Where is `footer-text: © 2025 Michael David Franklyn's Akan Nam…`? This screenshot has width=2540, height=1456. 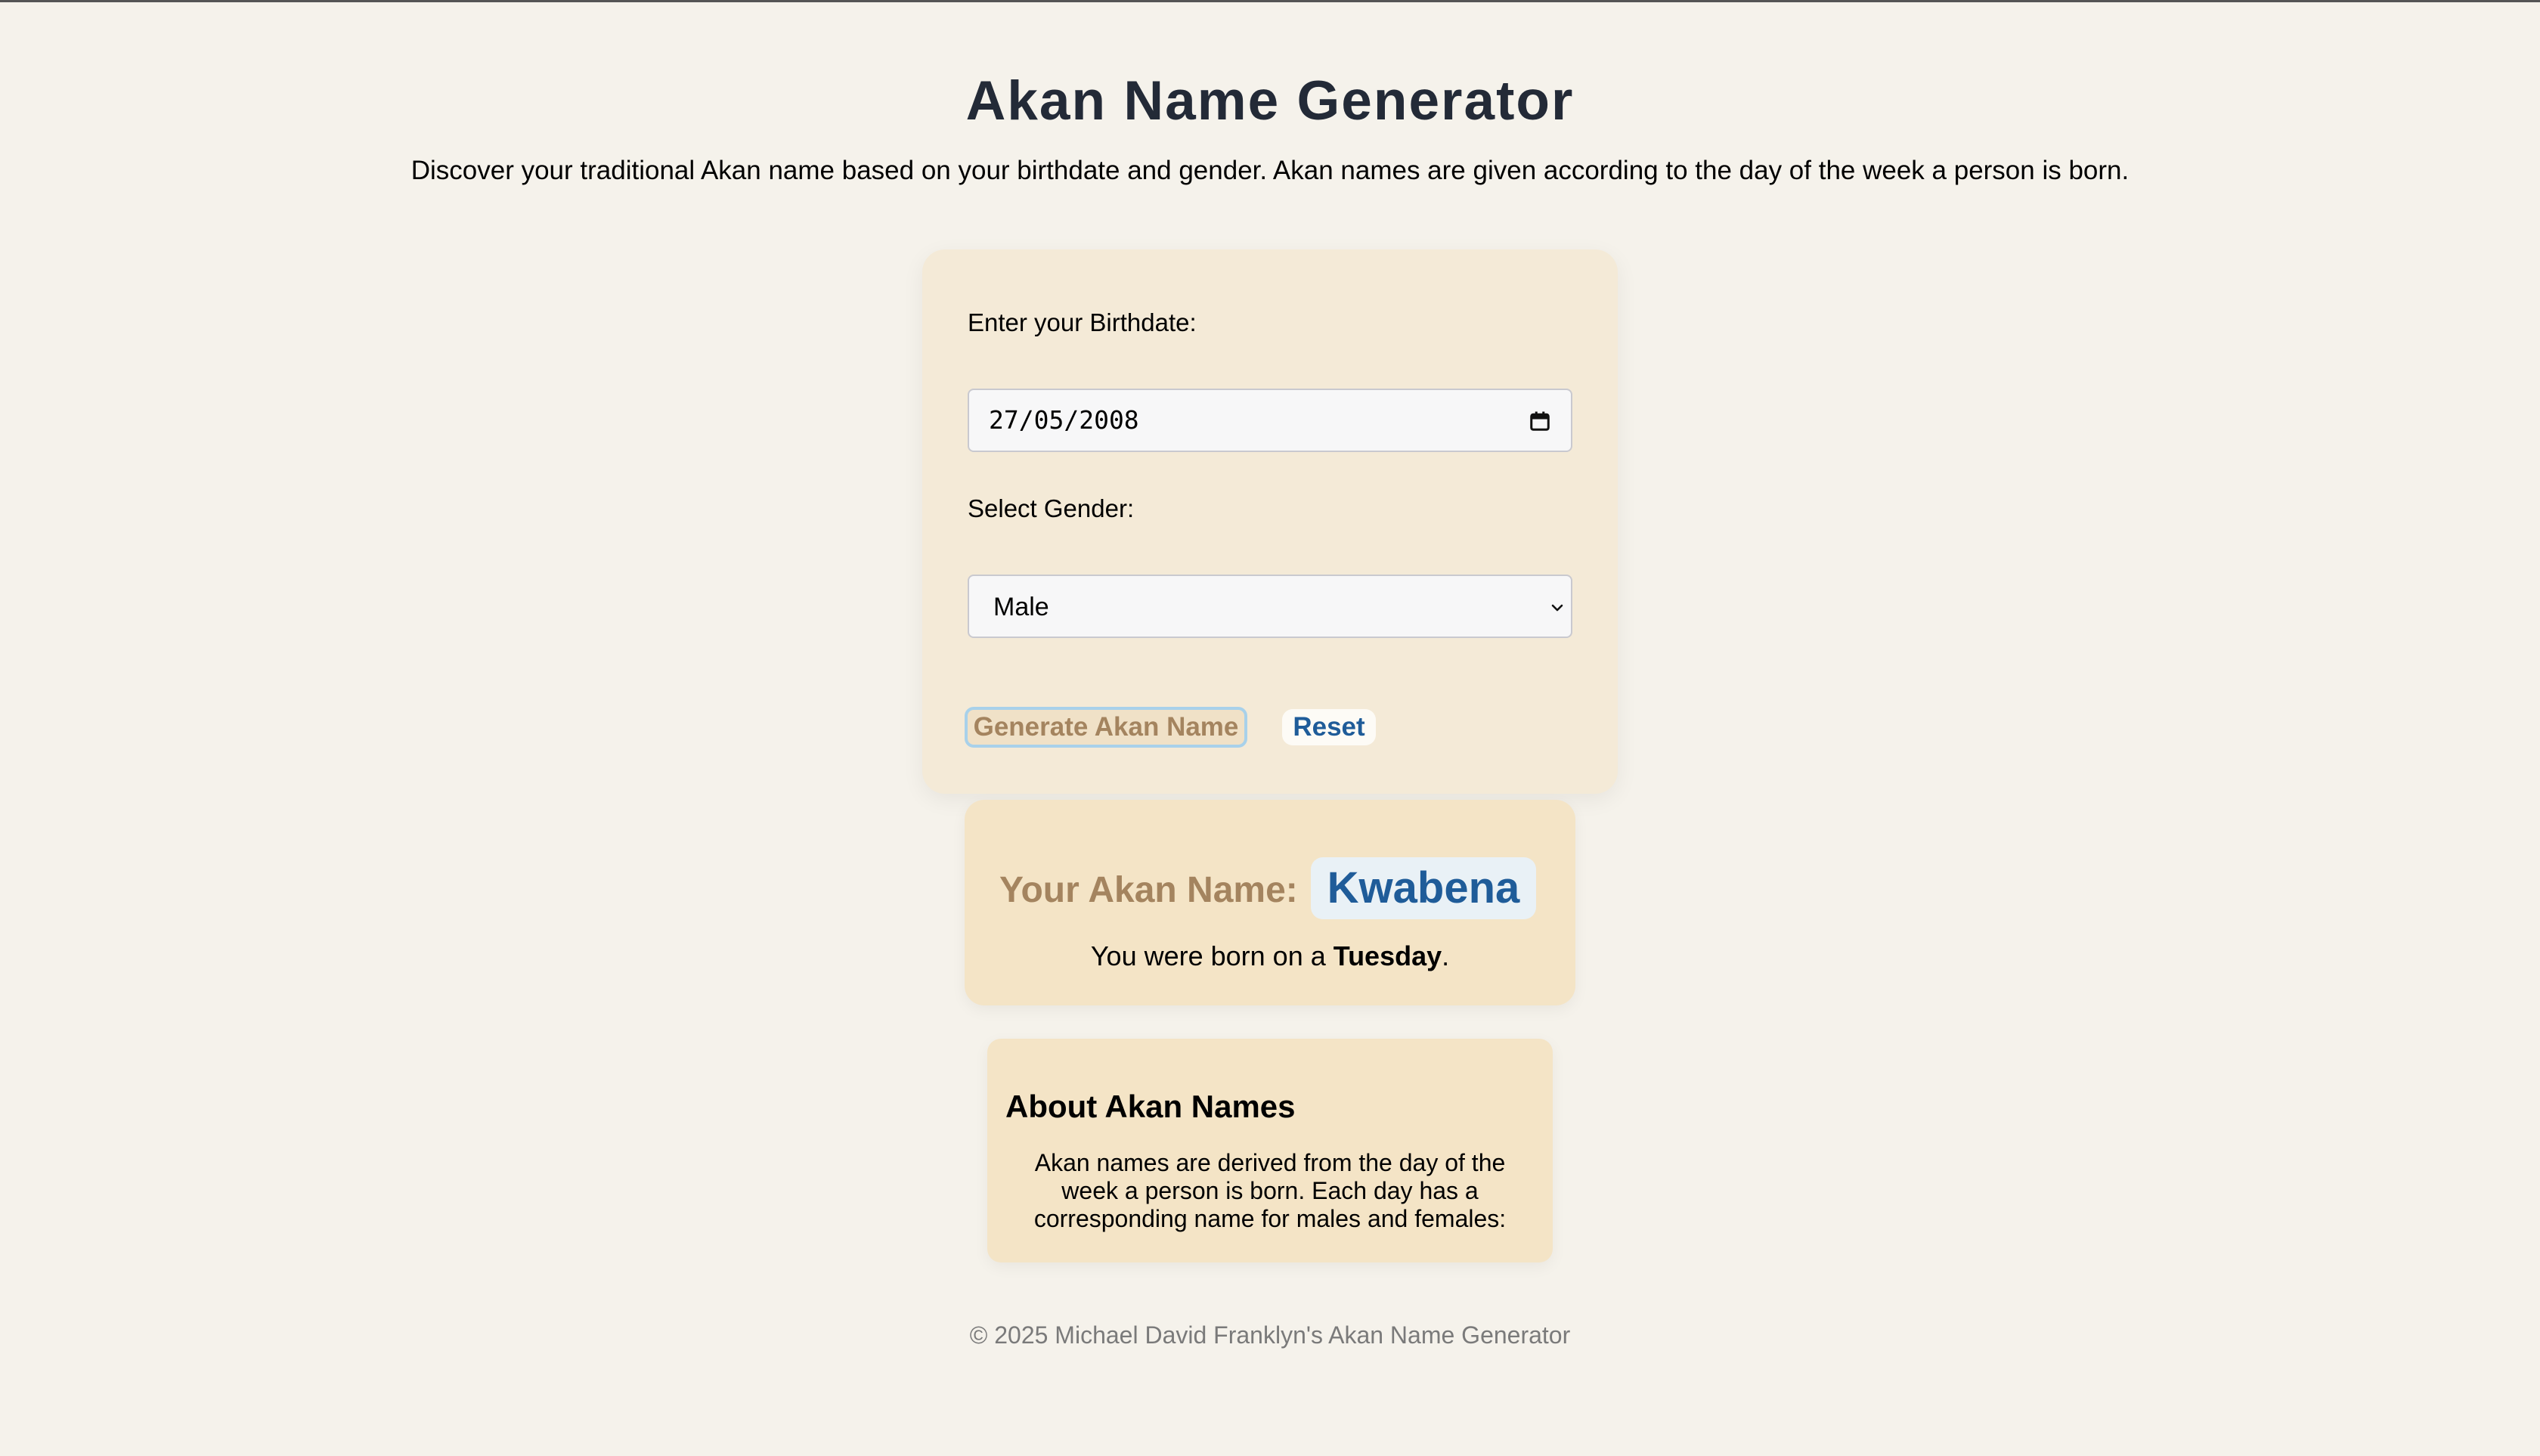 footer-text: © 2025 Michael David Franklyn's Akan Nam… is located at coordinates (1270, 1335).